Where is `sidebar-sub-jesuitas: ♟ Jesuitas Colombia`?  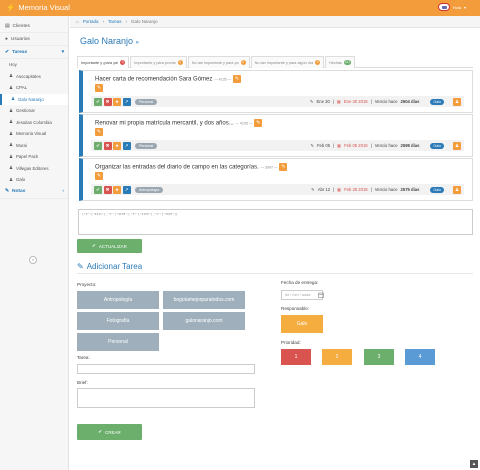
sidebar-sub-jesuitas: ♟ Jesuitas Colombia is located at coordinates (34, 123).